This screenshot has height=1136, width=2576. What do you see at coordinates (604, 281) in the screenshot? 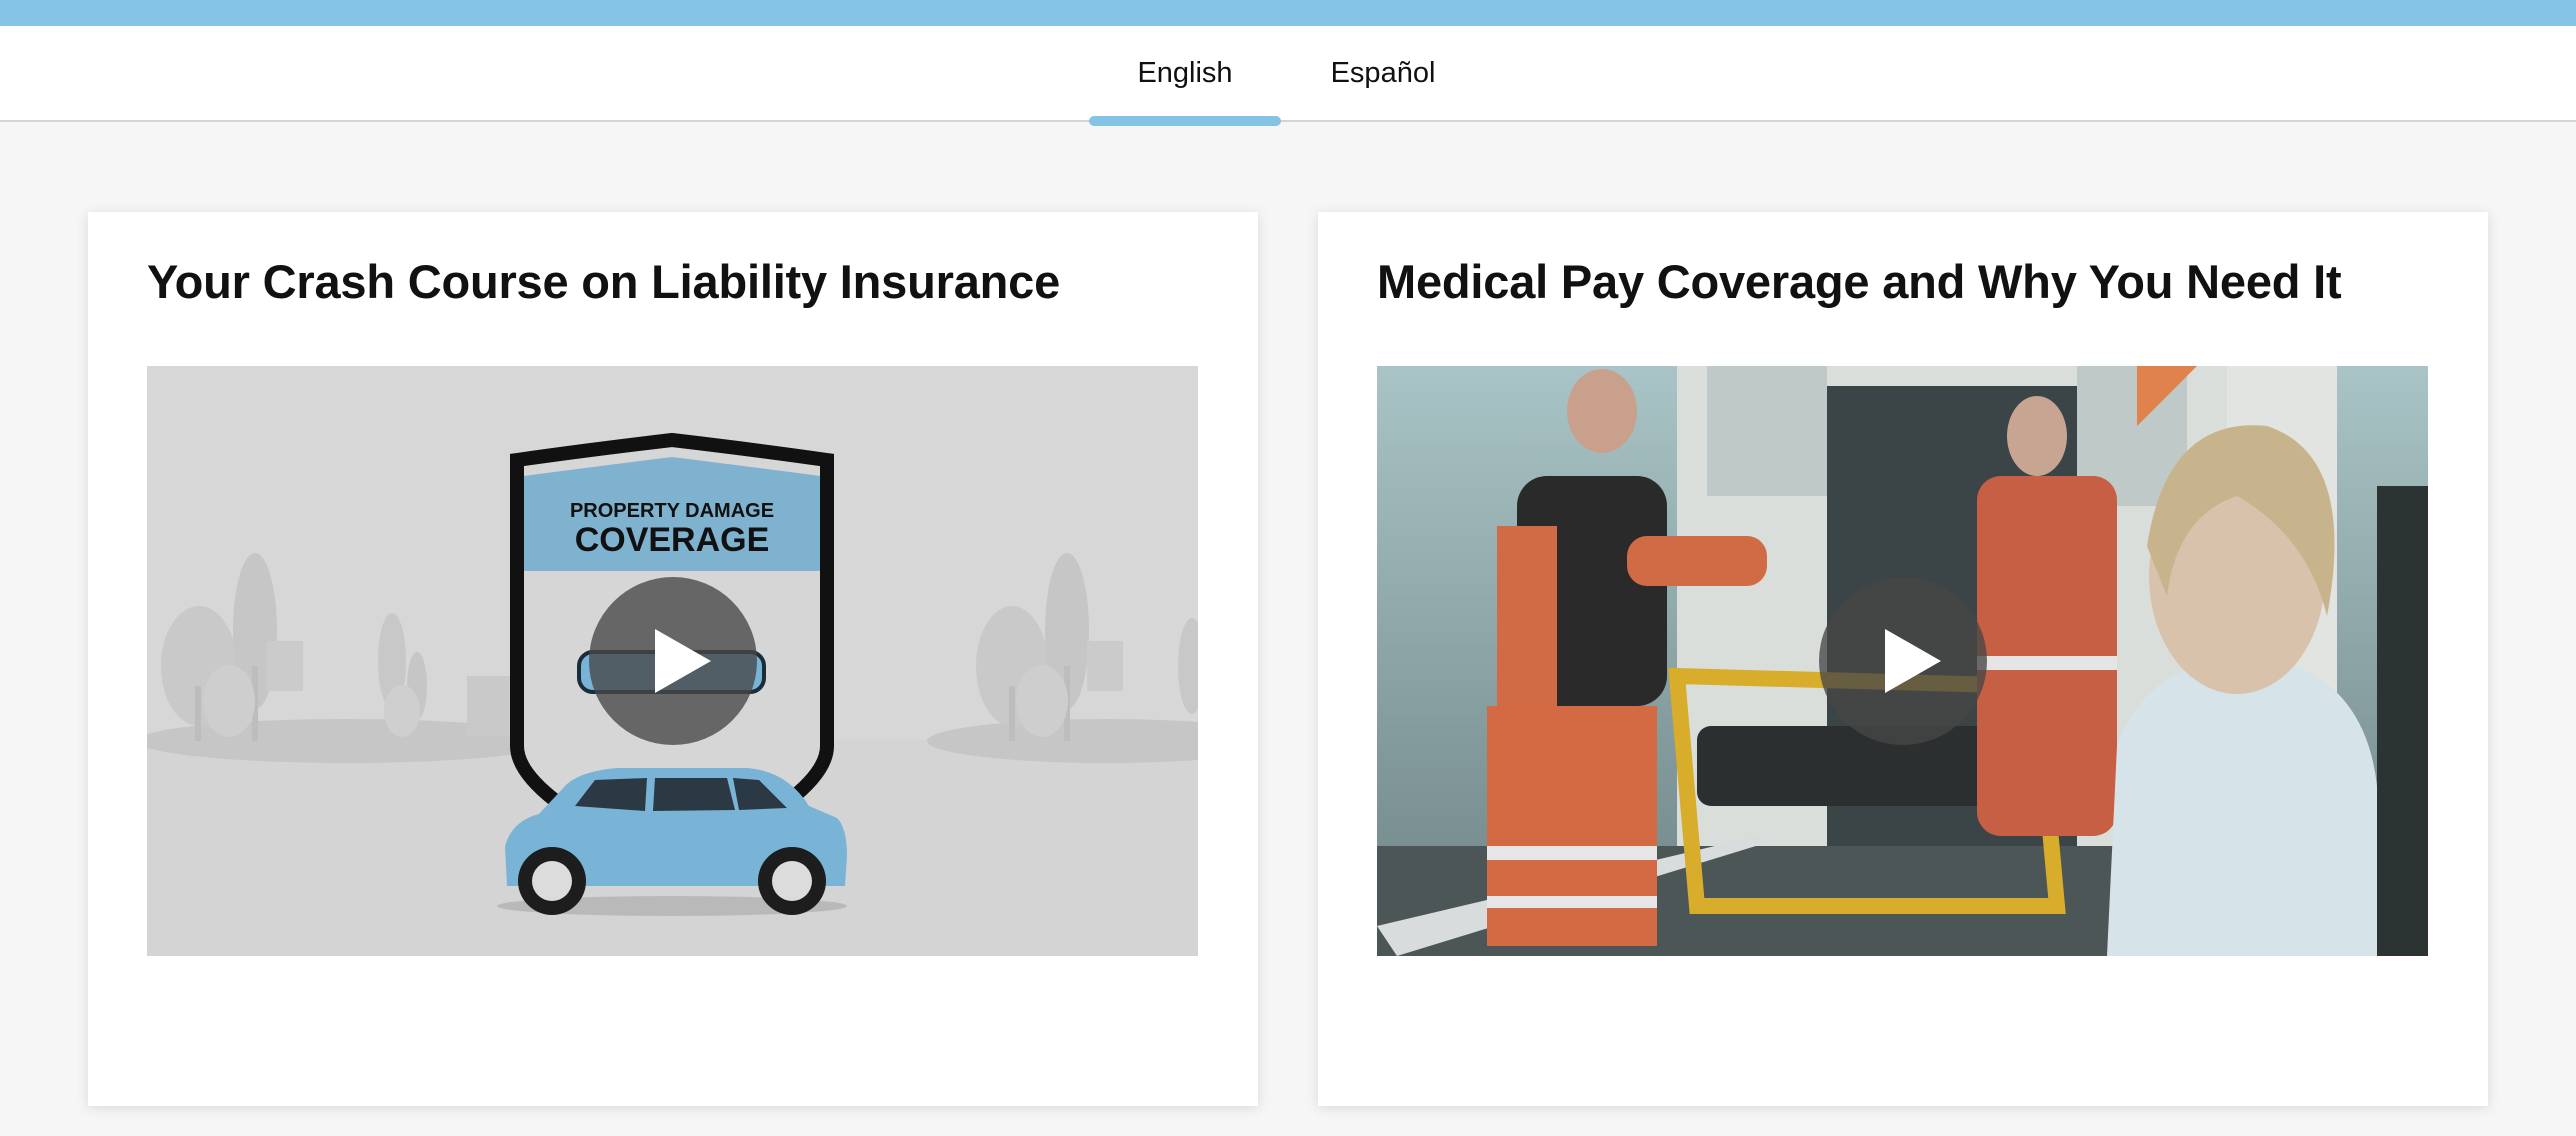
I see `video-title: Your Crash Course on Liability Insurance` at bounding box center [604, 281].